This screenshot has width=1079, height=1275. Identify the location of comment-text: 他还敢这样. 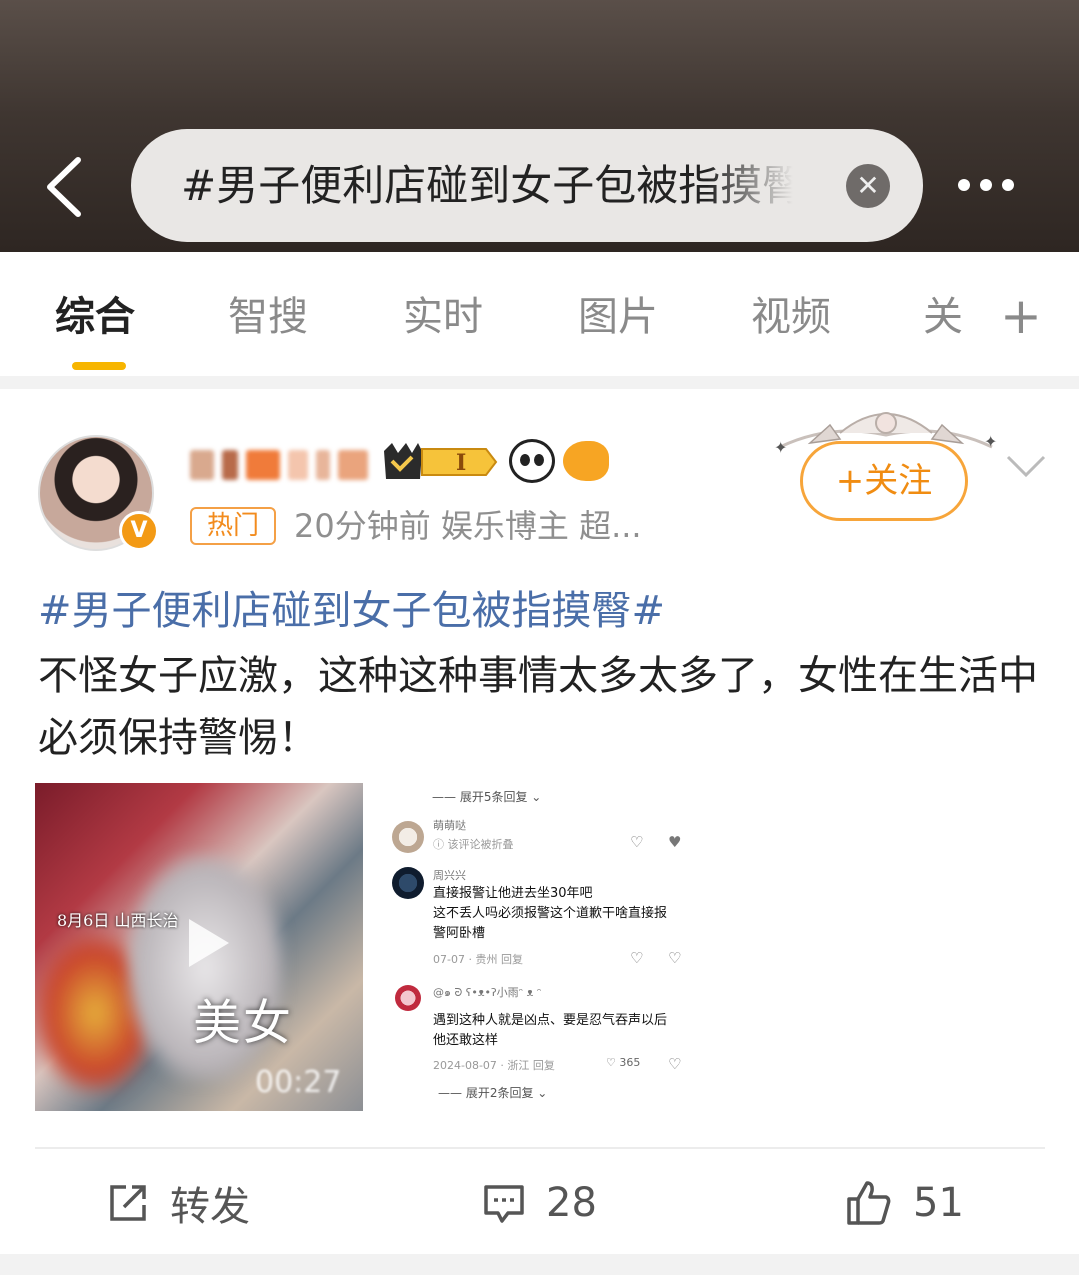
(466, 1040).